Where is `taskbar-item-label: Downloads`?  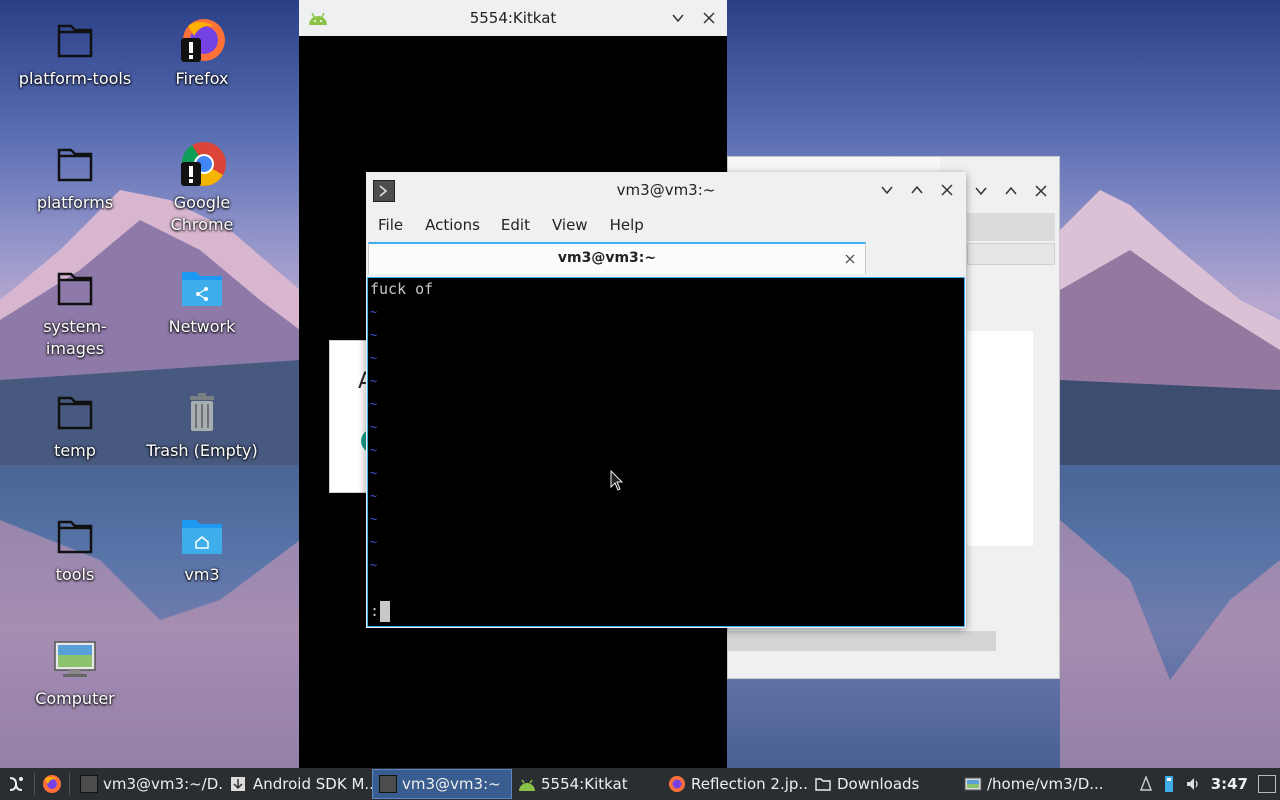
taskbar-item-label: Downloads is located at coordinates (878, 784).